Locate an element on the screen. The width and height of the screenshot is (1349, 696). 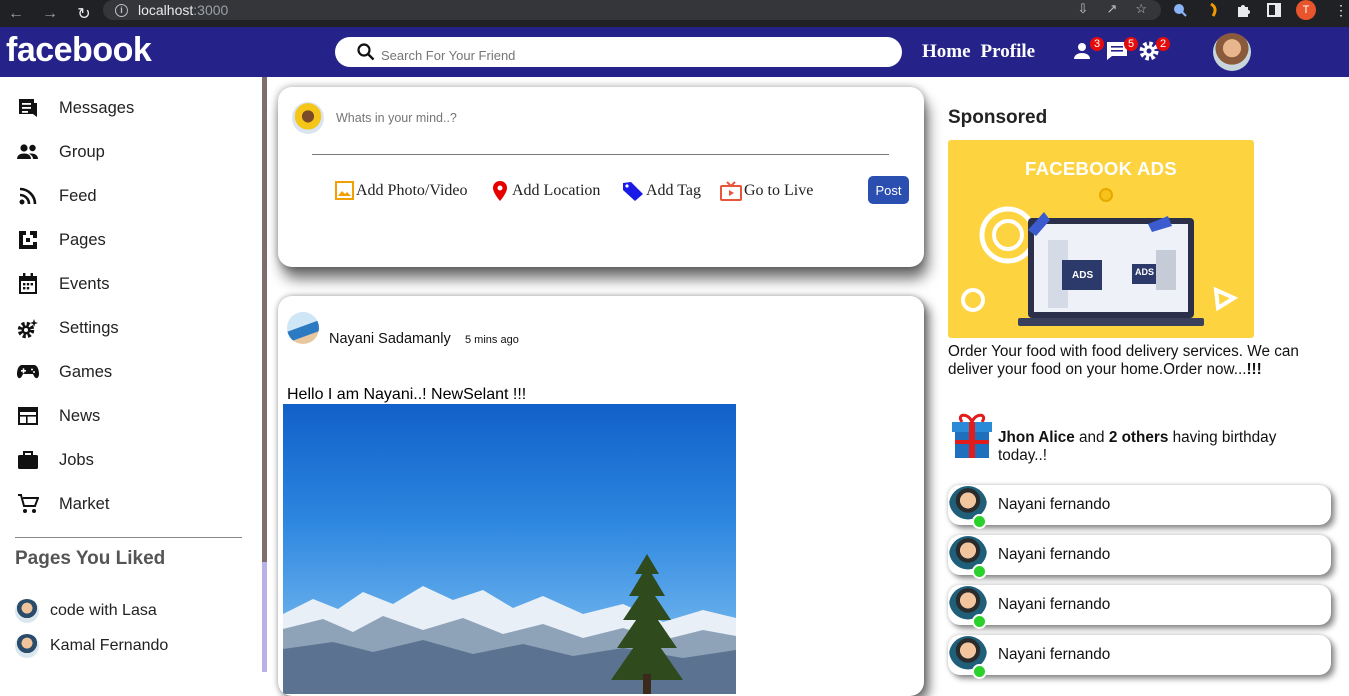
friend-requests-button: 3 is located at coordinates (1088, 50).